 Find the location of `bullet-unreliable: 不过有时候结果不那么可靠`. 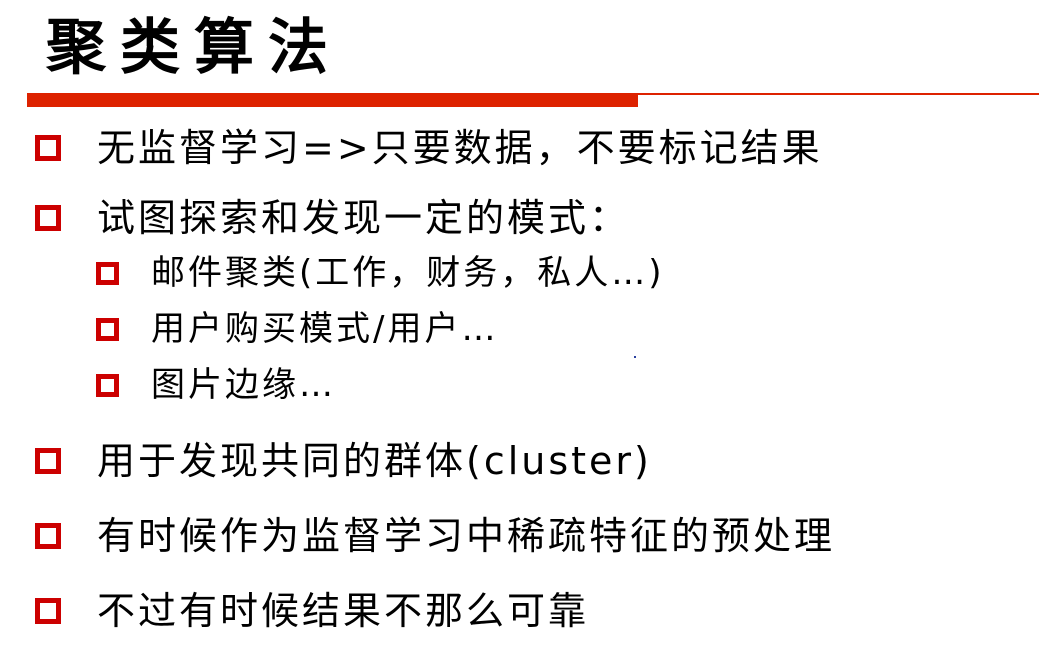

bullet-unreliable: 不过有时候结果不那么可靠 is located at coordinates (312, 611).